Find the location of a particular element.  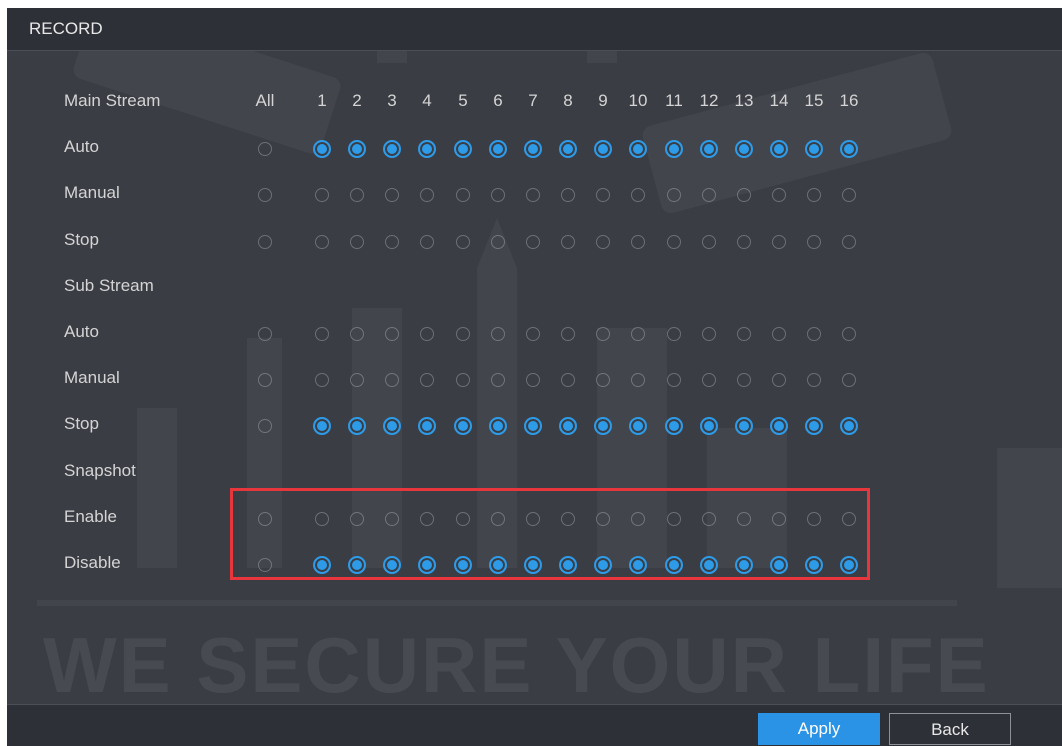

snapshot-disable-radio-ch3 is located at coordinates (392, 565).